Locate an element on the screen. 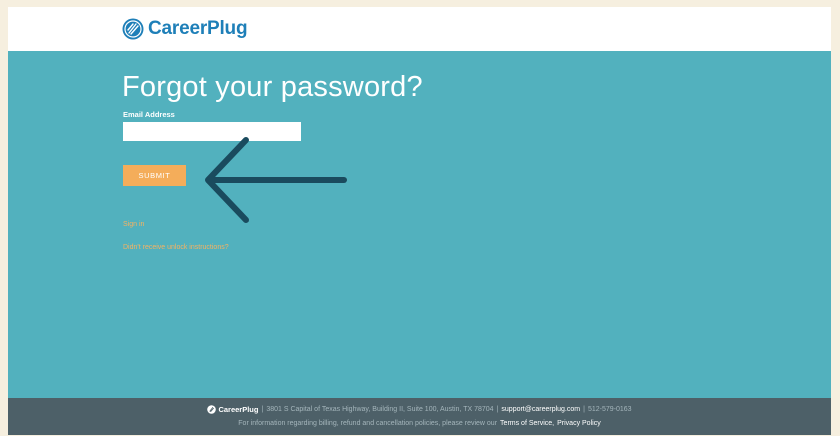  footer-comma: , is located at coordinates (553, 423).